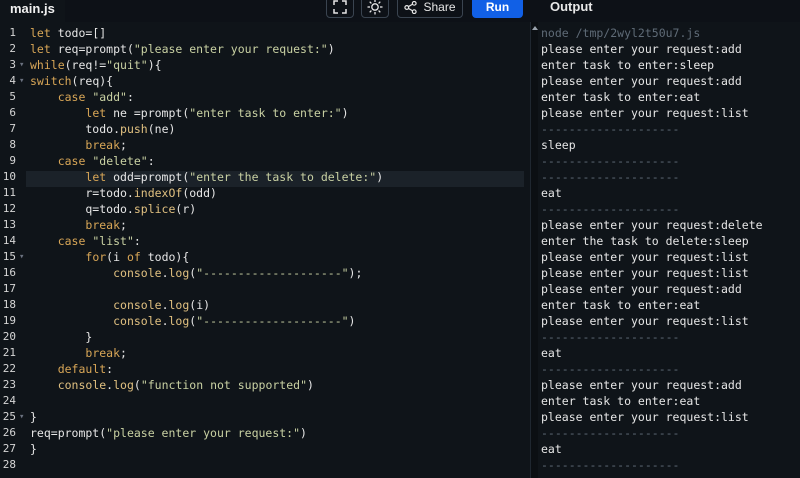 Image resolution: width=800 pixels, height=478 pixels. I want to click on code-token: for, so click(96, 257).